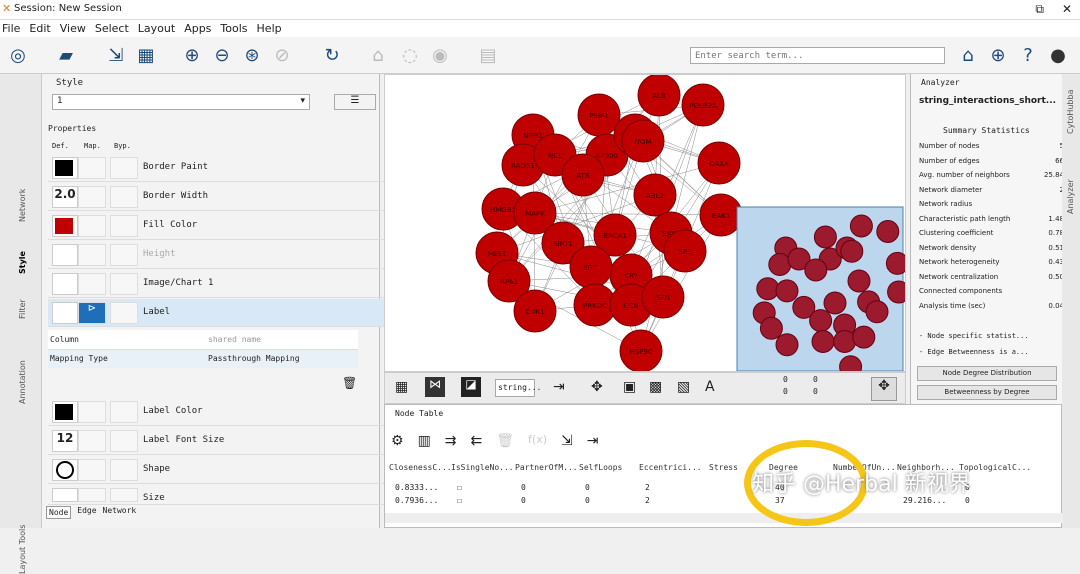  I want to click on tab-edge: Edge, so click(86, 512).